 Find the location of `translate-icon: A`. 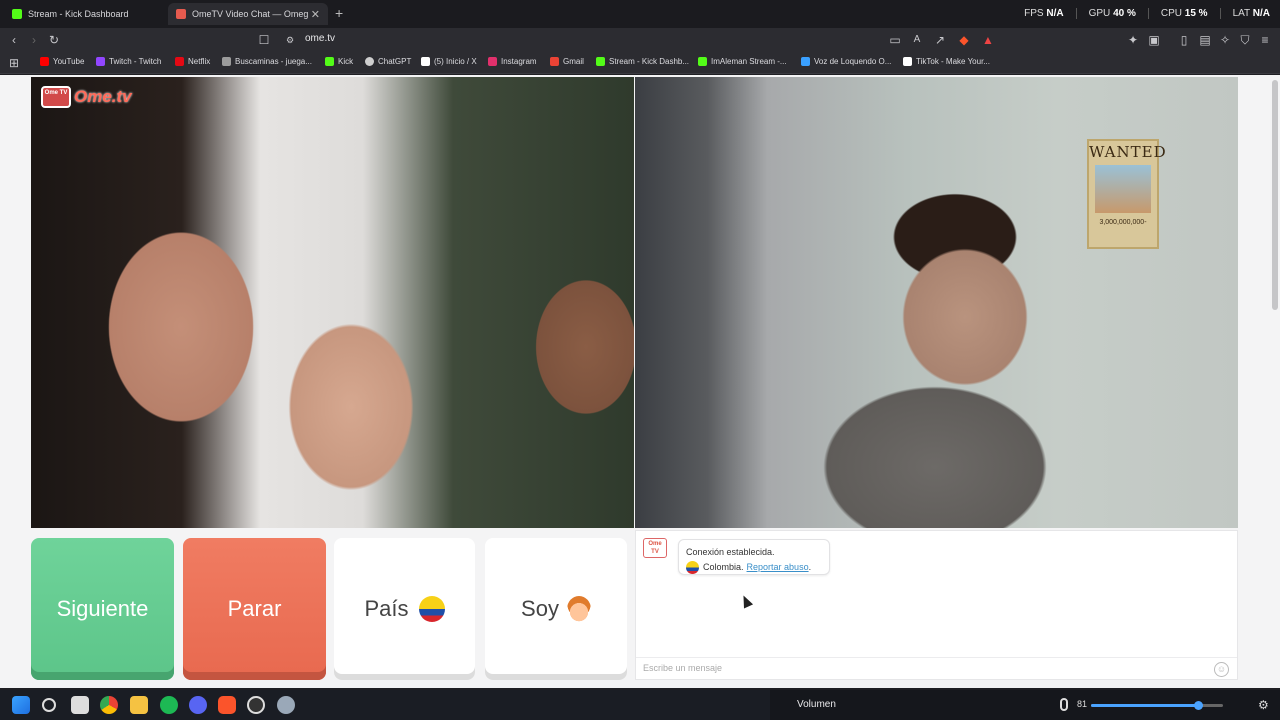

translate-icon: A is located at coordinates (917, 40).